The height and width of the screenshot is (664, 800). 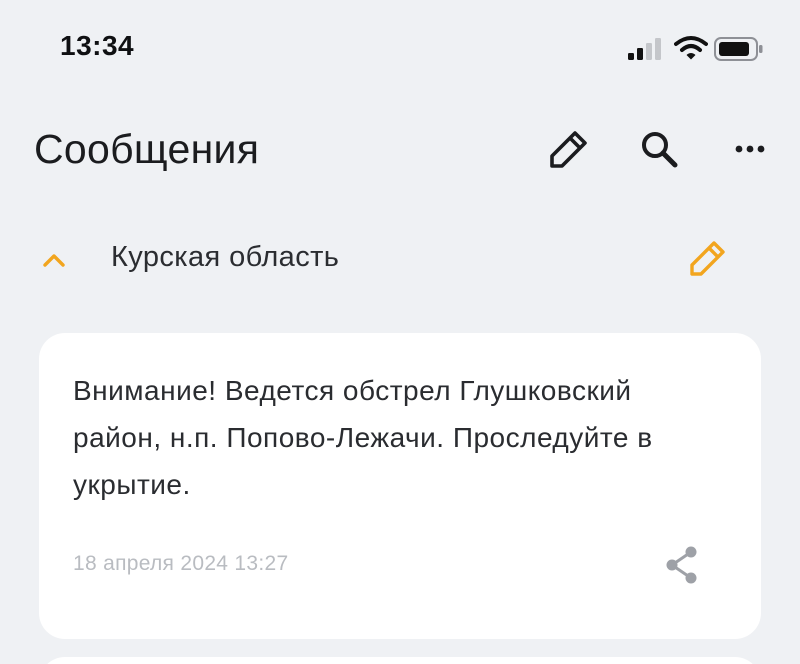 I want to click on message-card, so click(x=400, y=660).